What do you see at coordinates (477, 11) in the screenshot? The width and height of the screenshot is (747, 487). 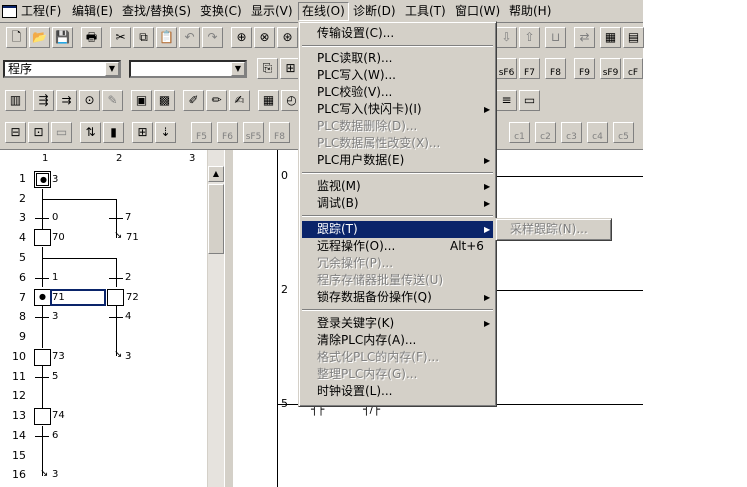 I see `menu-window: 窗口(W)` at bounding box center [477, 11].